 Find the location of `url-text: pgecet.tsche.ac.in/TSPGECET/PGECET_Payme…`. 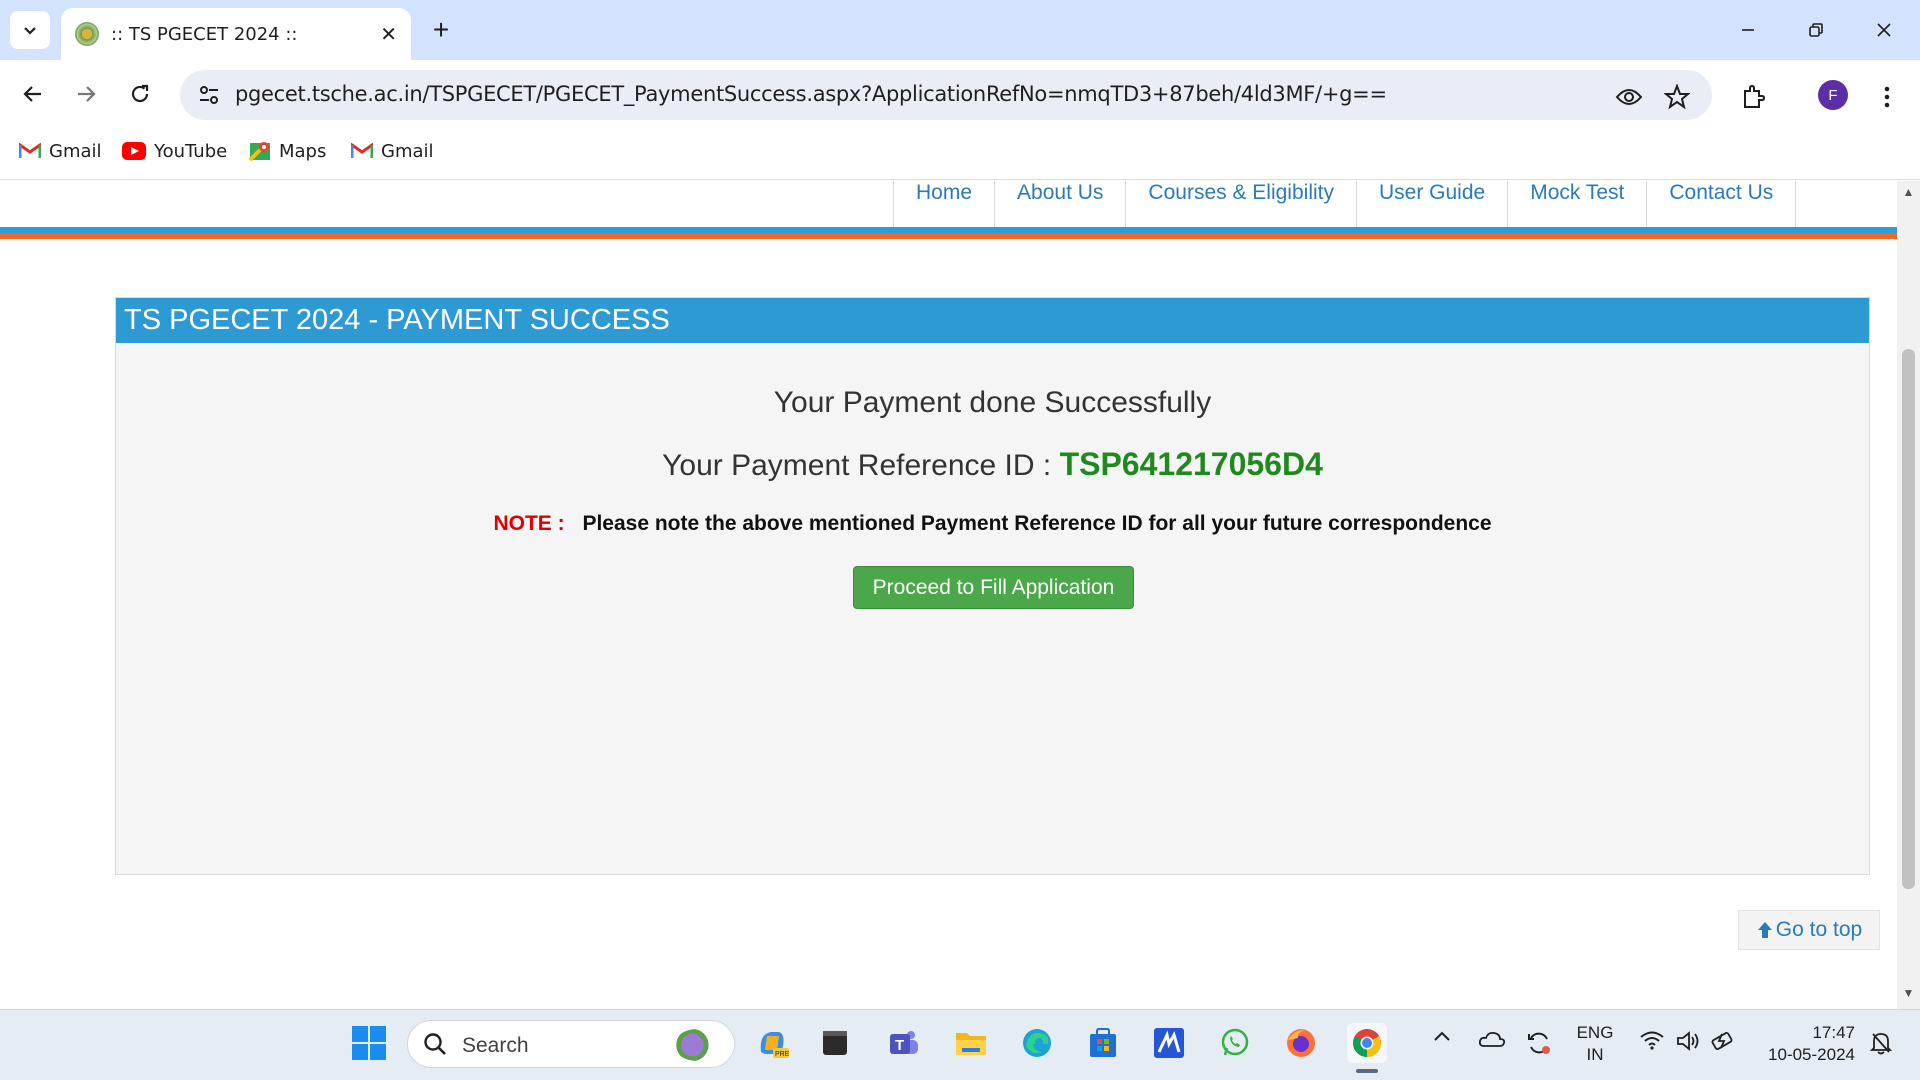

url-text: pgecet.tsche.ac.in/TSPGECET/PGECET_Payme… is located at coordinates (811, 94).